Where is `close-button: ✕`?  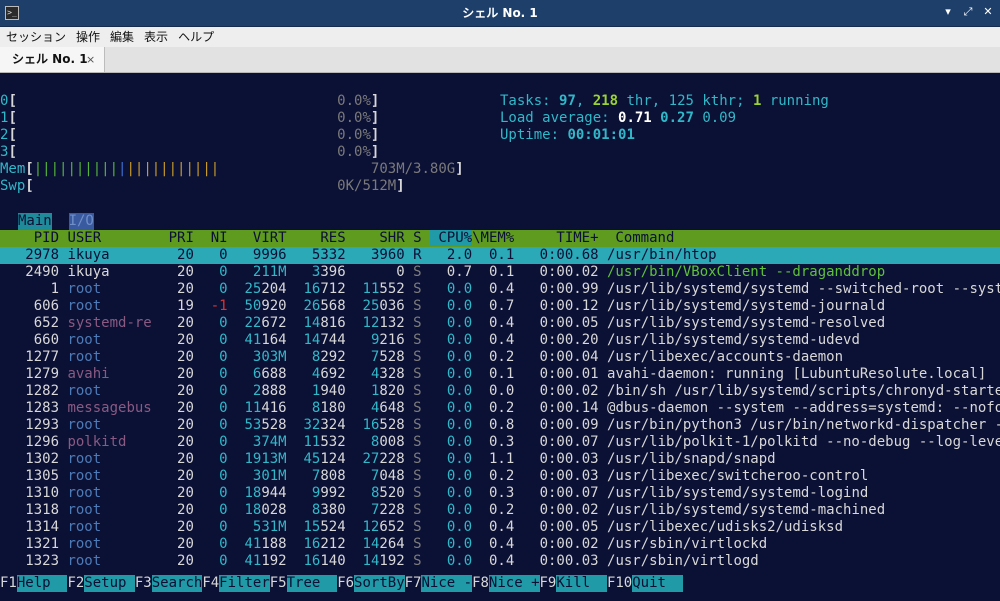 close-button: ✕ is located at coordinates (988, 12).